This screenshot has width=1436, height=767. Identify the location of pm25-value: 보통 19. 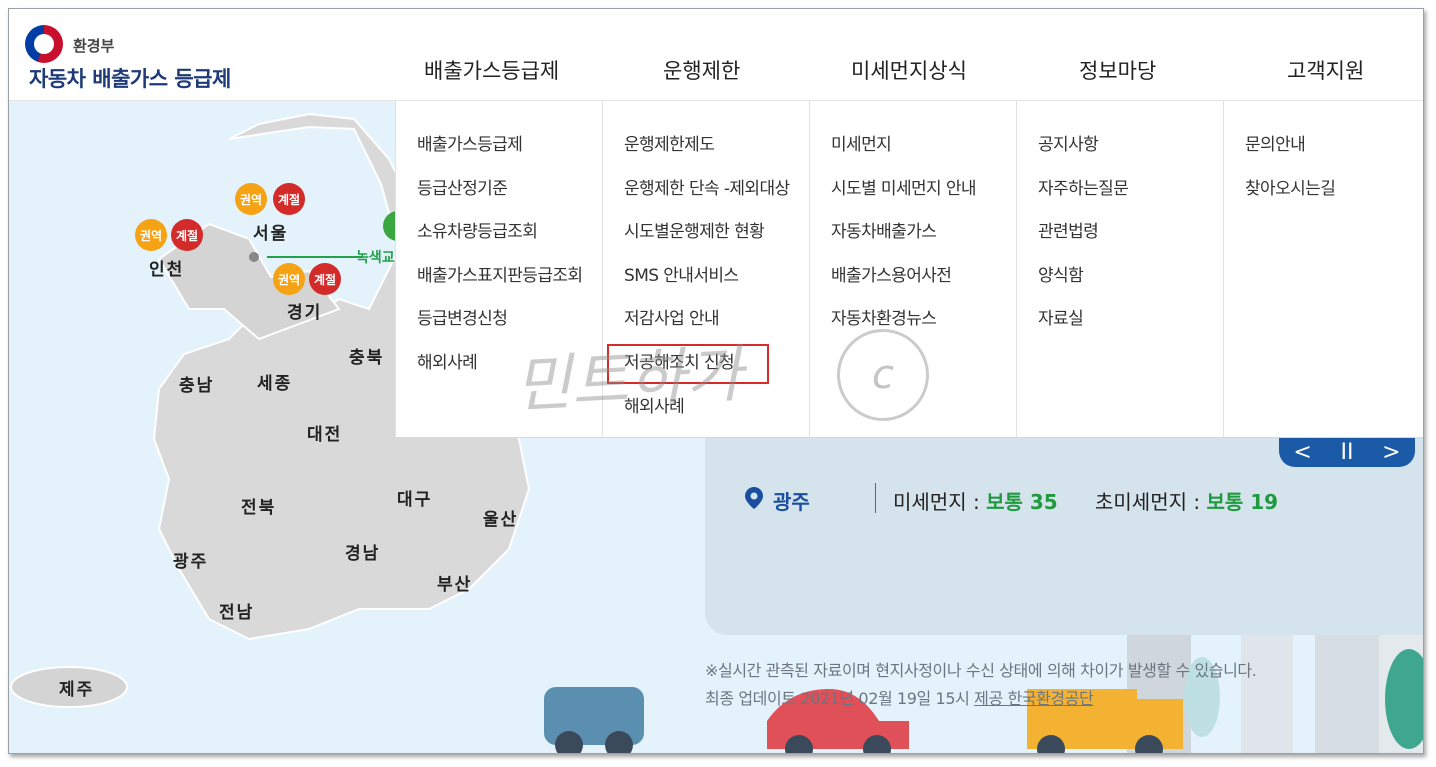
(1242, 502).